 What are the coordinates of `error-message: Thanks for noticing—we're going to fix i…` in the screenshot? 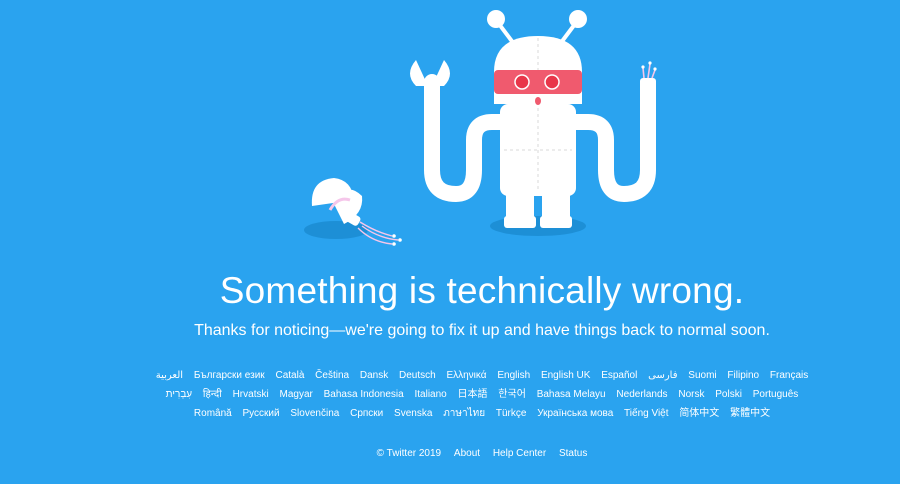 It's located at (482, 330).